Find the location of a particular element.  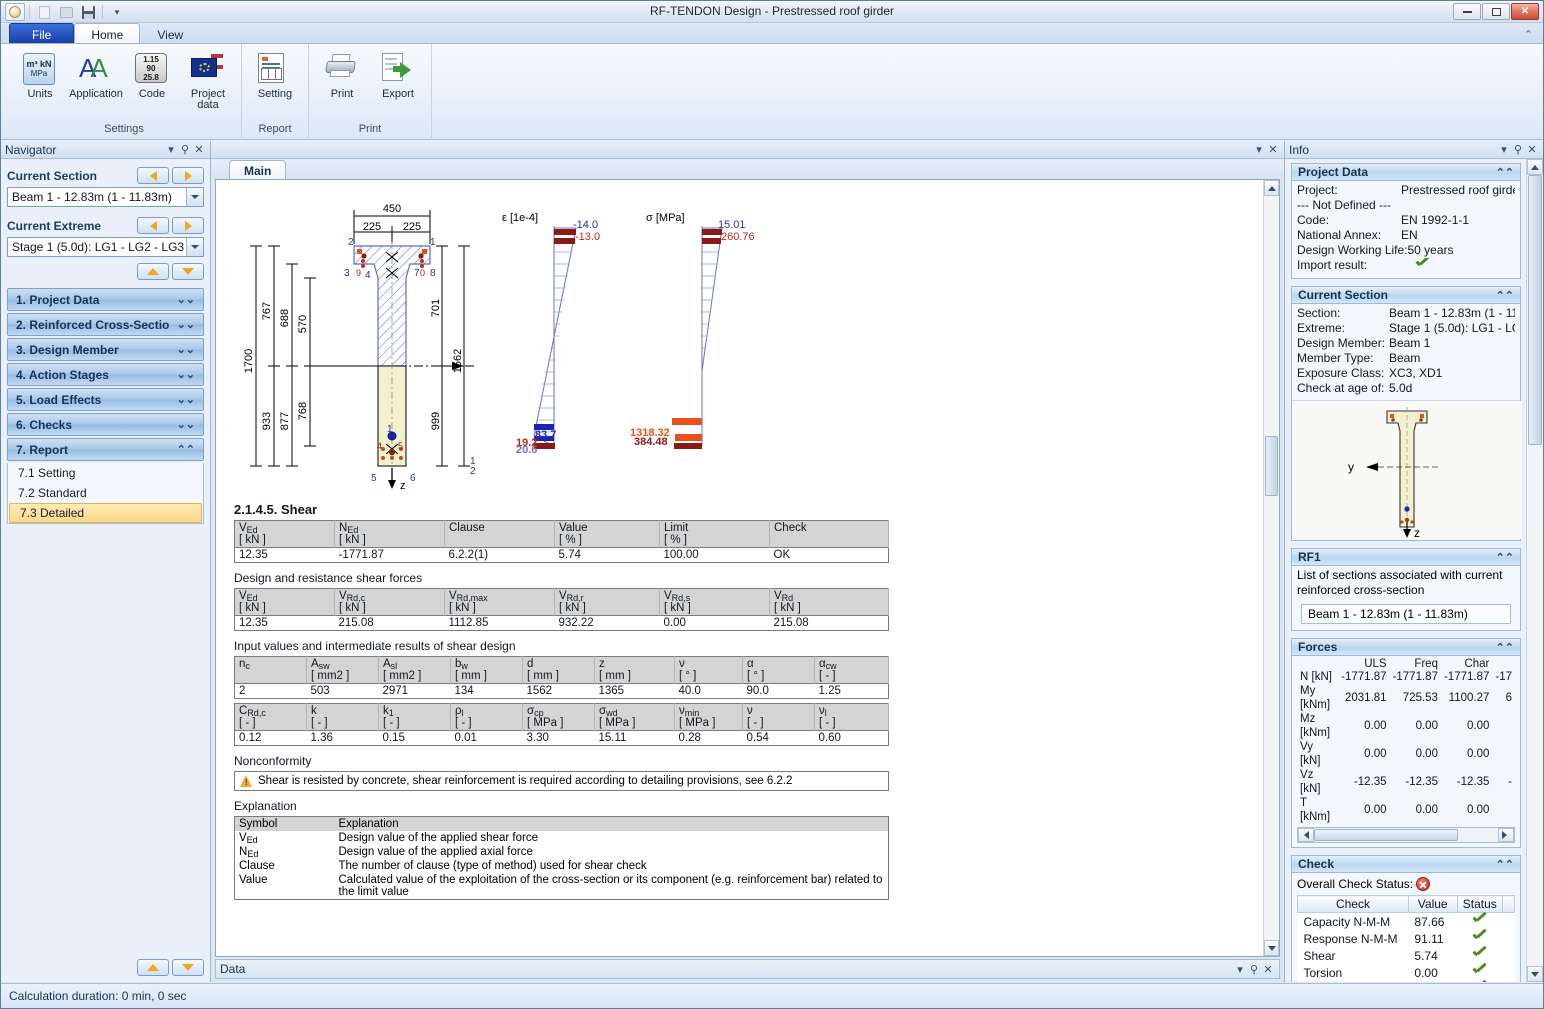

navigator-footer-controls is located at coordinates (105, 968).